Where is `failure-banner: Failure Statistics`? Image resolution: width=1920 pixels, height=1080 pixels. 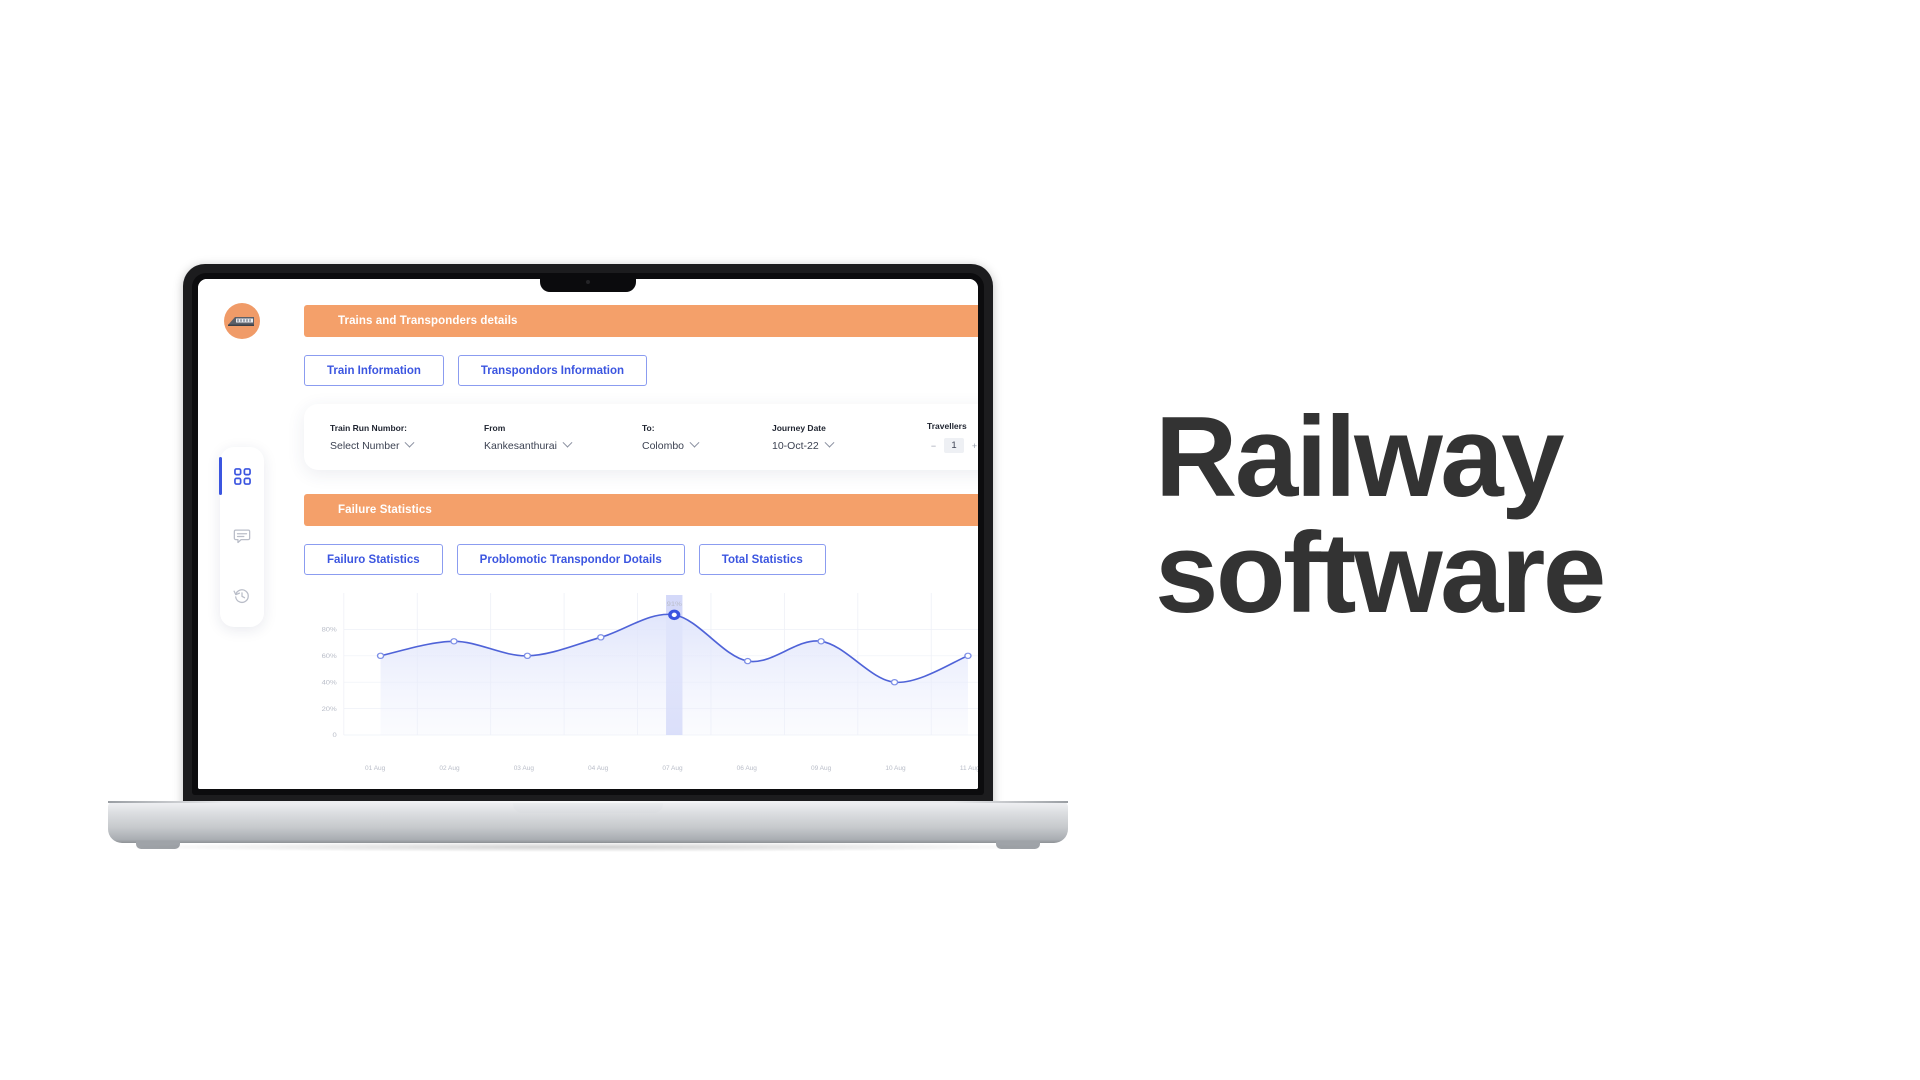 failure-banner: Failure Statistics is located at coordinates (641, 510).